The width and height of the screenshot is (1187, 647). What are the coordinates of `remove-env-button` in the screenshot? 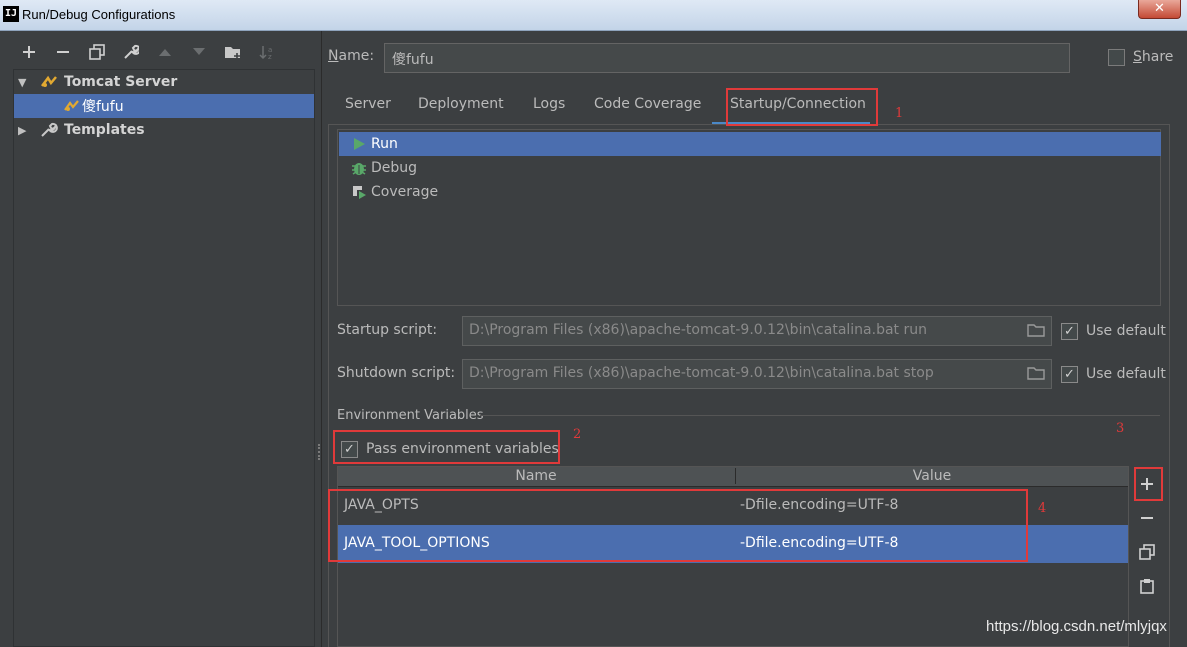 It's located at (1147, 518).